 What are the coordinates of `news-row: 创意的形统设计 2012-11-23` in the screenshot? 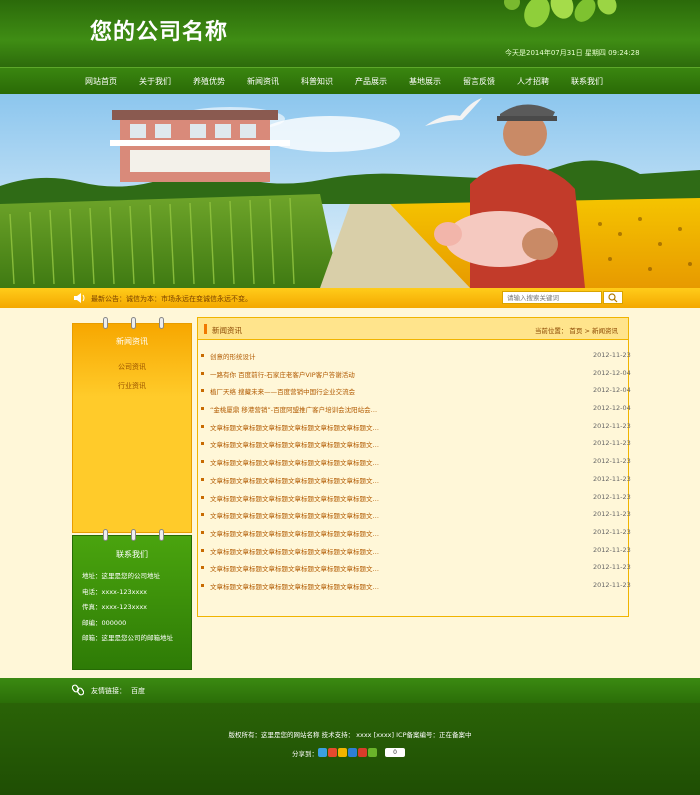 It's located at (414, 357).